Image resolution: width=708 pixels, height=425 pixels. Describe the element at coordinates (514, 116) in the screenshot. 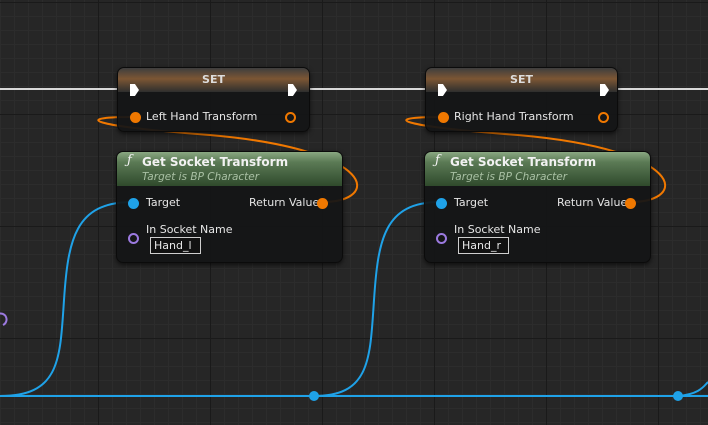

I see `variable-label: Right Hand Transform` at that location.